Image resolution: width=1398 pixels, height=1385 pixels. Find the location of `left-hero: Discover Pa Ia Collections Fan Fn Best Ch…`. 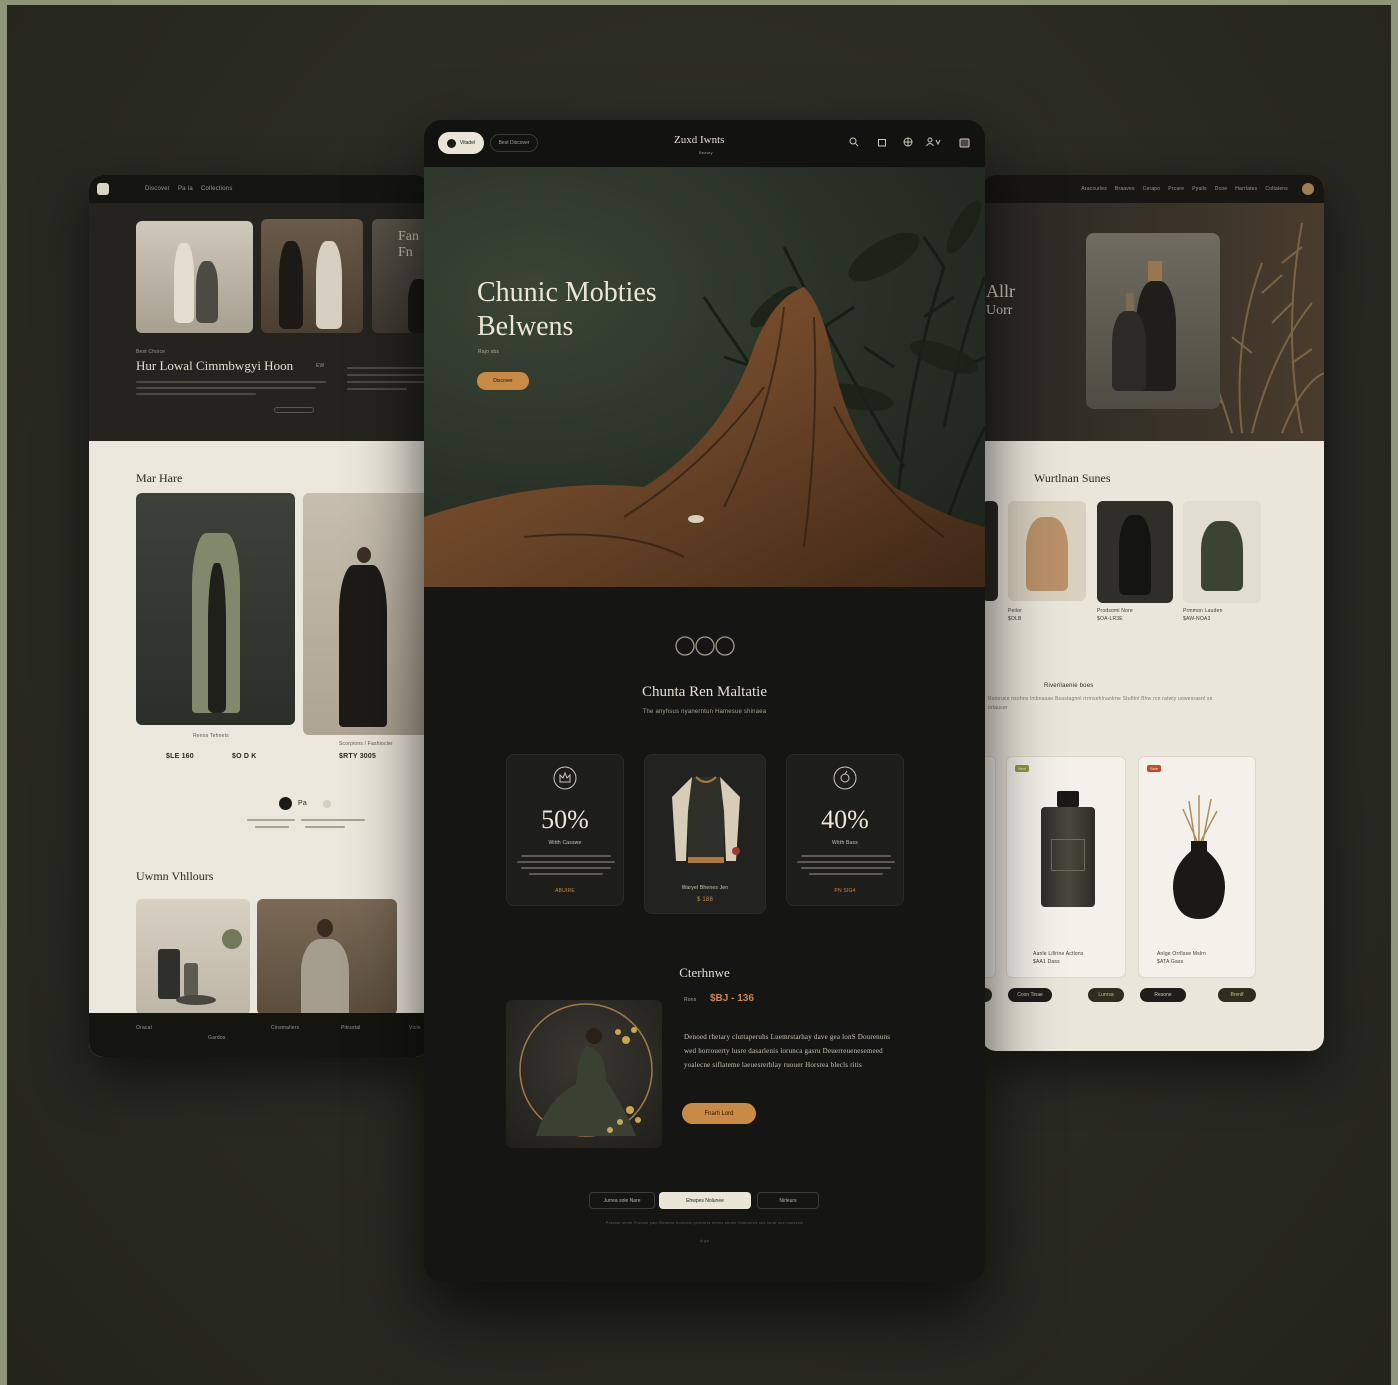

left-hero: Discover Pa Ia Collections Fan Fn Best Ch… is located at coordinates (259, 308).